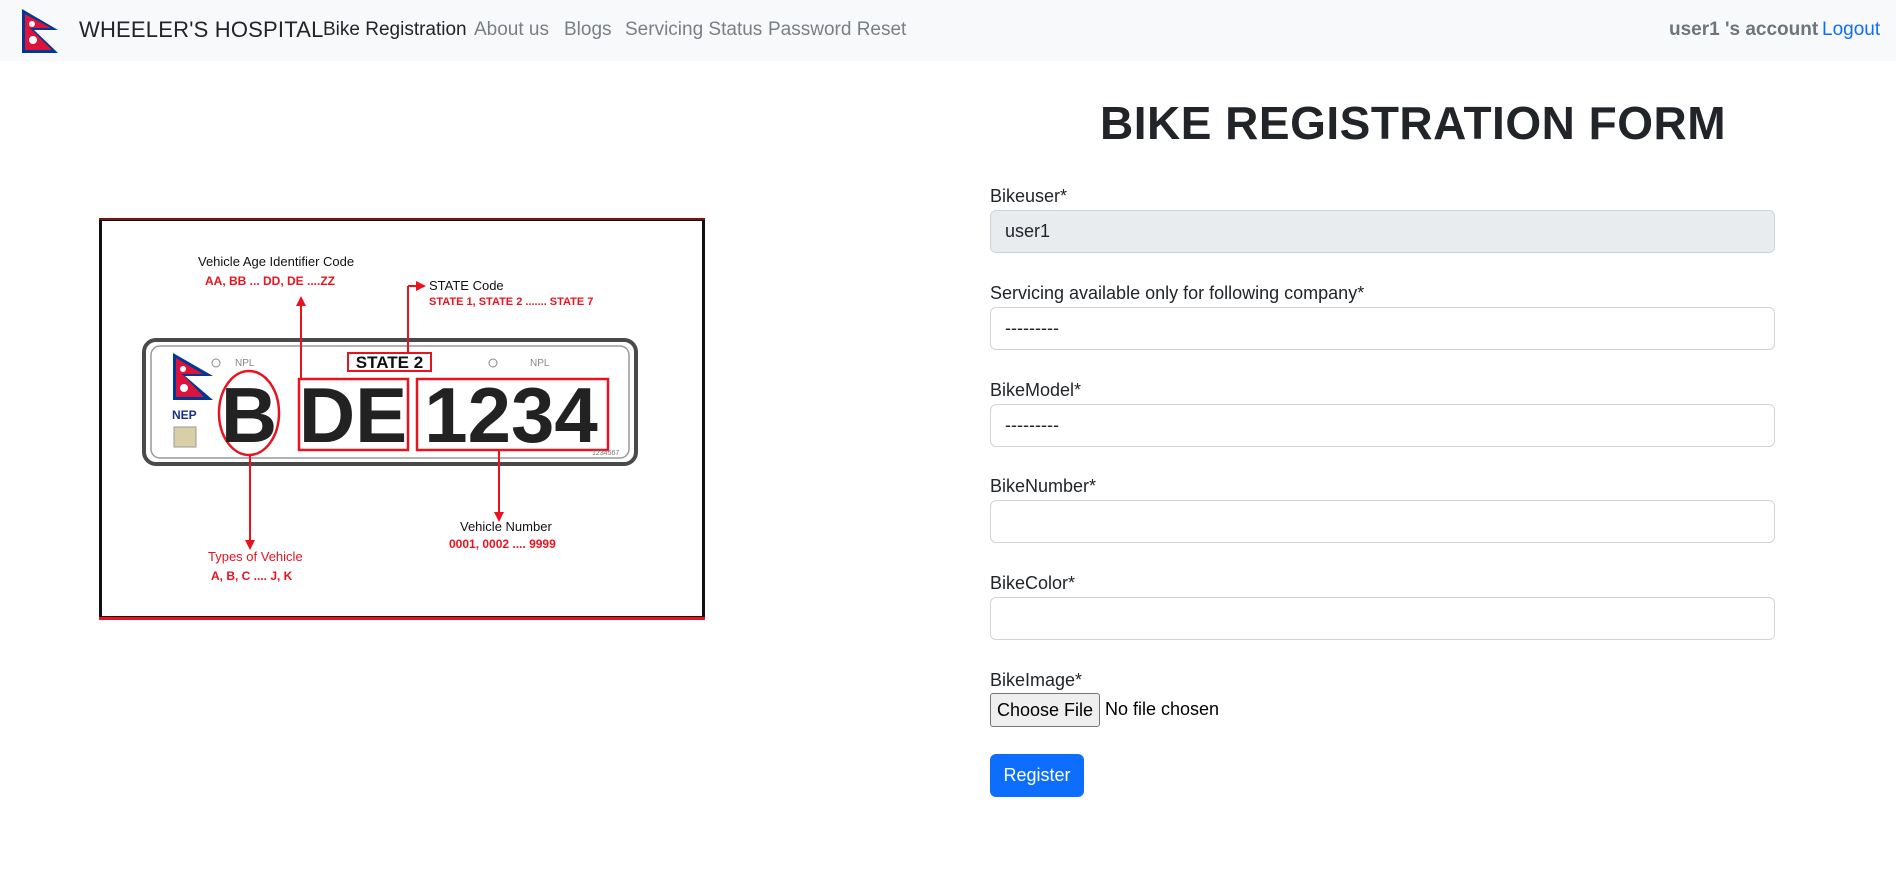 The height and width of the screenshot is (876, 1896). What do you see at coordinates (1033, 583) in the screenshot?
I see `bike-color-label: BikeColor*` at bounding box center [1033, 583].